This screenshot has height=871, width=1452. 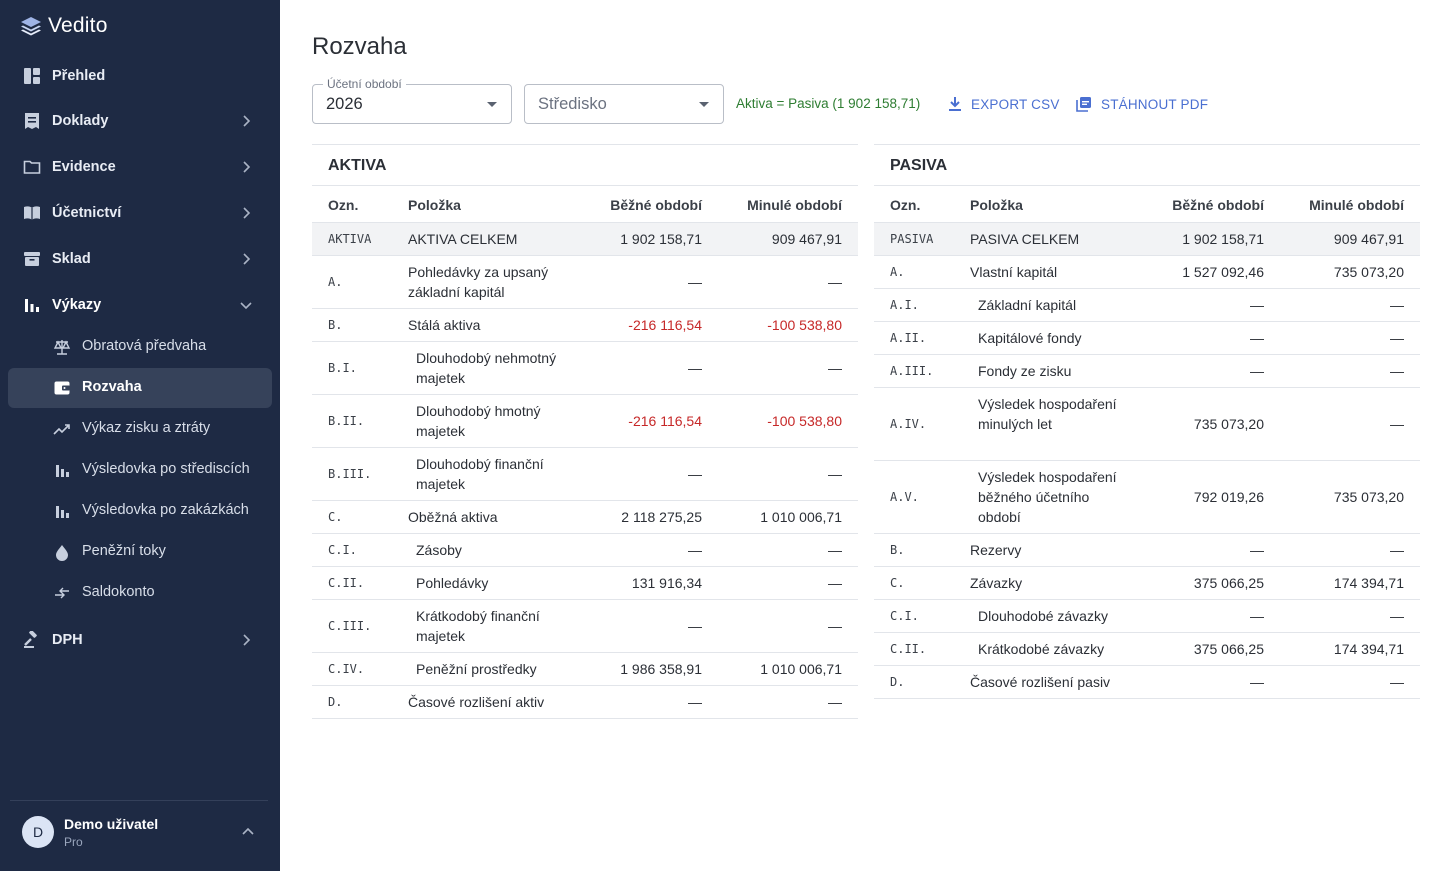 What do you see at coordinates (572, 104) in the screenshot?
I see `center-select-placeholder: Středisko` at bounding box center [572, 104].